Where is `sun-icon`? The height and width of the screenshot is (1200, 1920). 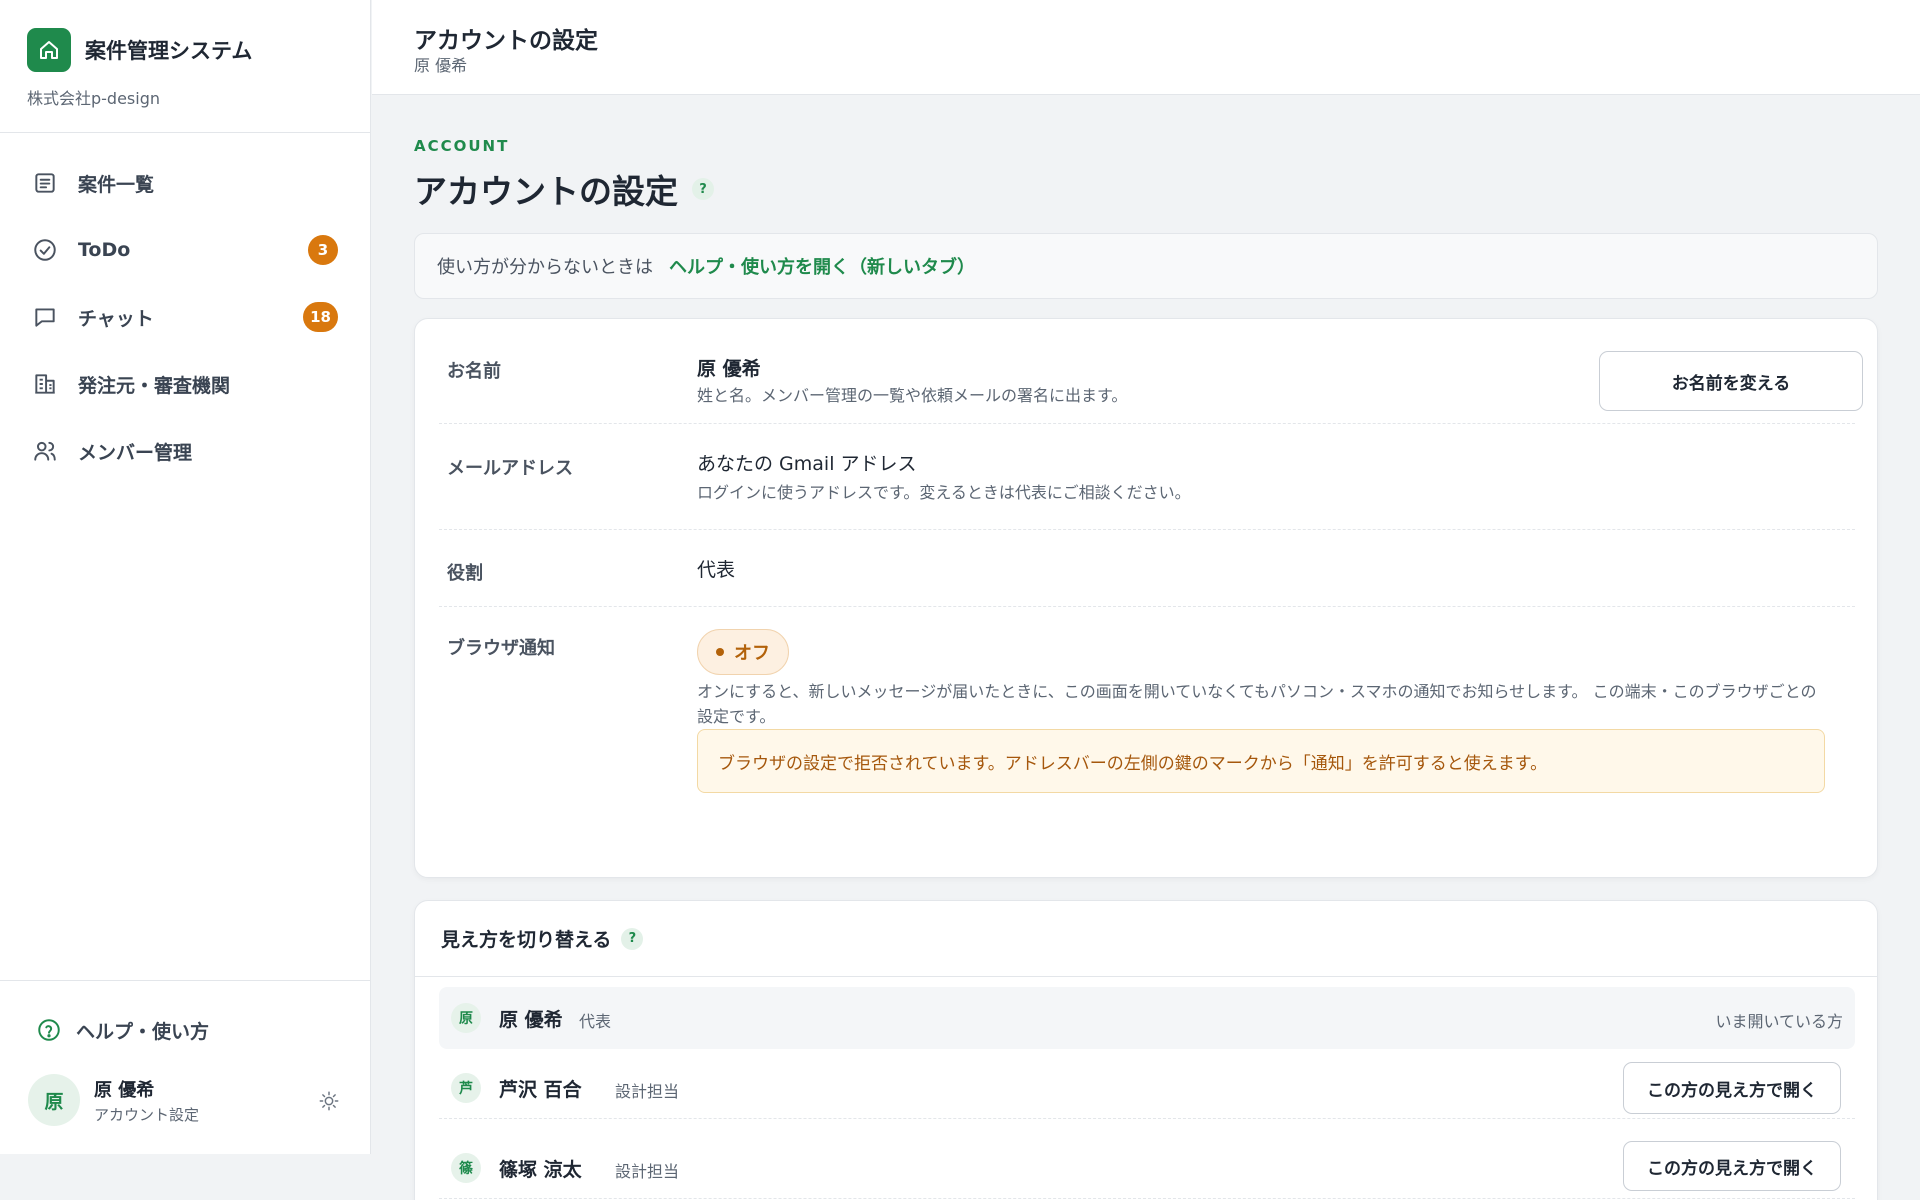 sun-icon is located at coordinates (329, 1101).